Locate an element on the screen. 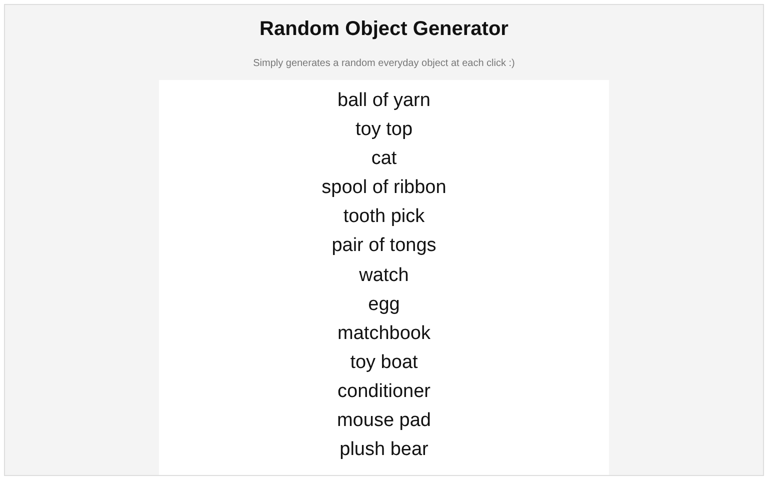  object-item: cat is located at coordinates (384, 159).